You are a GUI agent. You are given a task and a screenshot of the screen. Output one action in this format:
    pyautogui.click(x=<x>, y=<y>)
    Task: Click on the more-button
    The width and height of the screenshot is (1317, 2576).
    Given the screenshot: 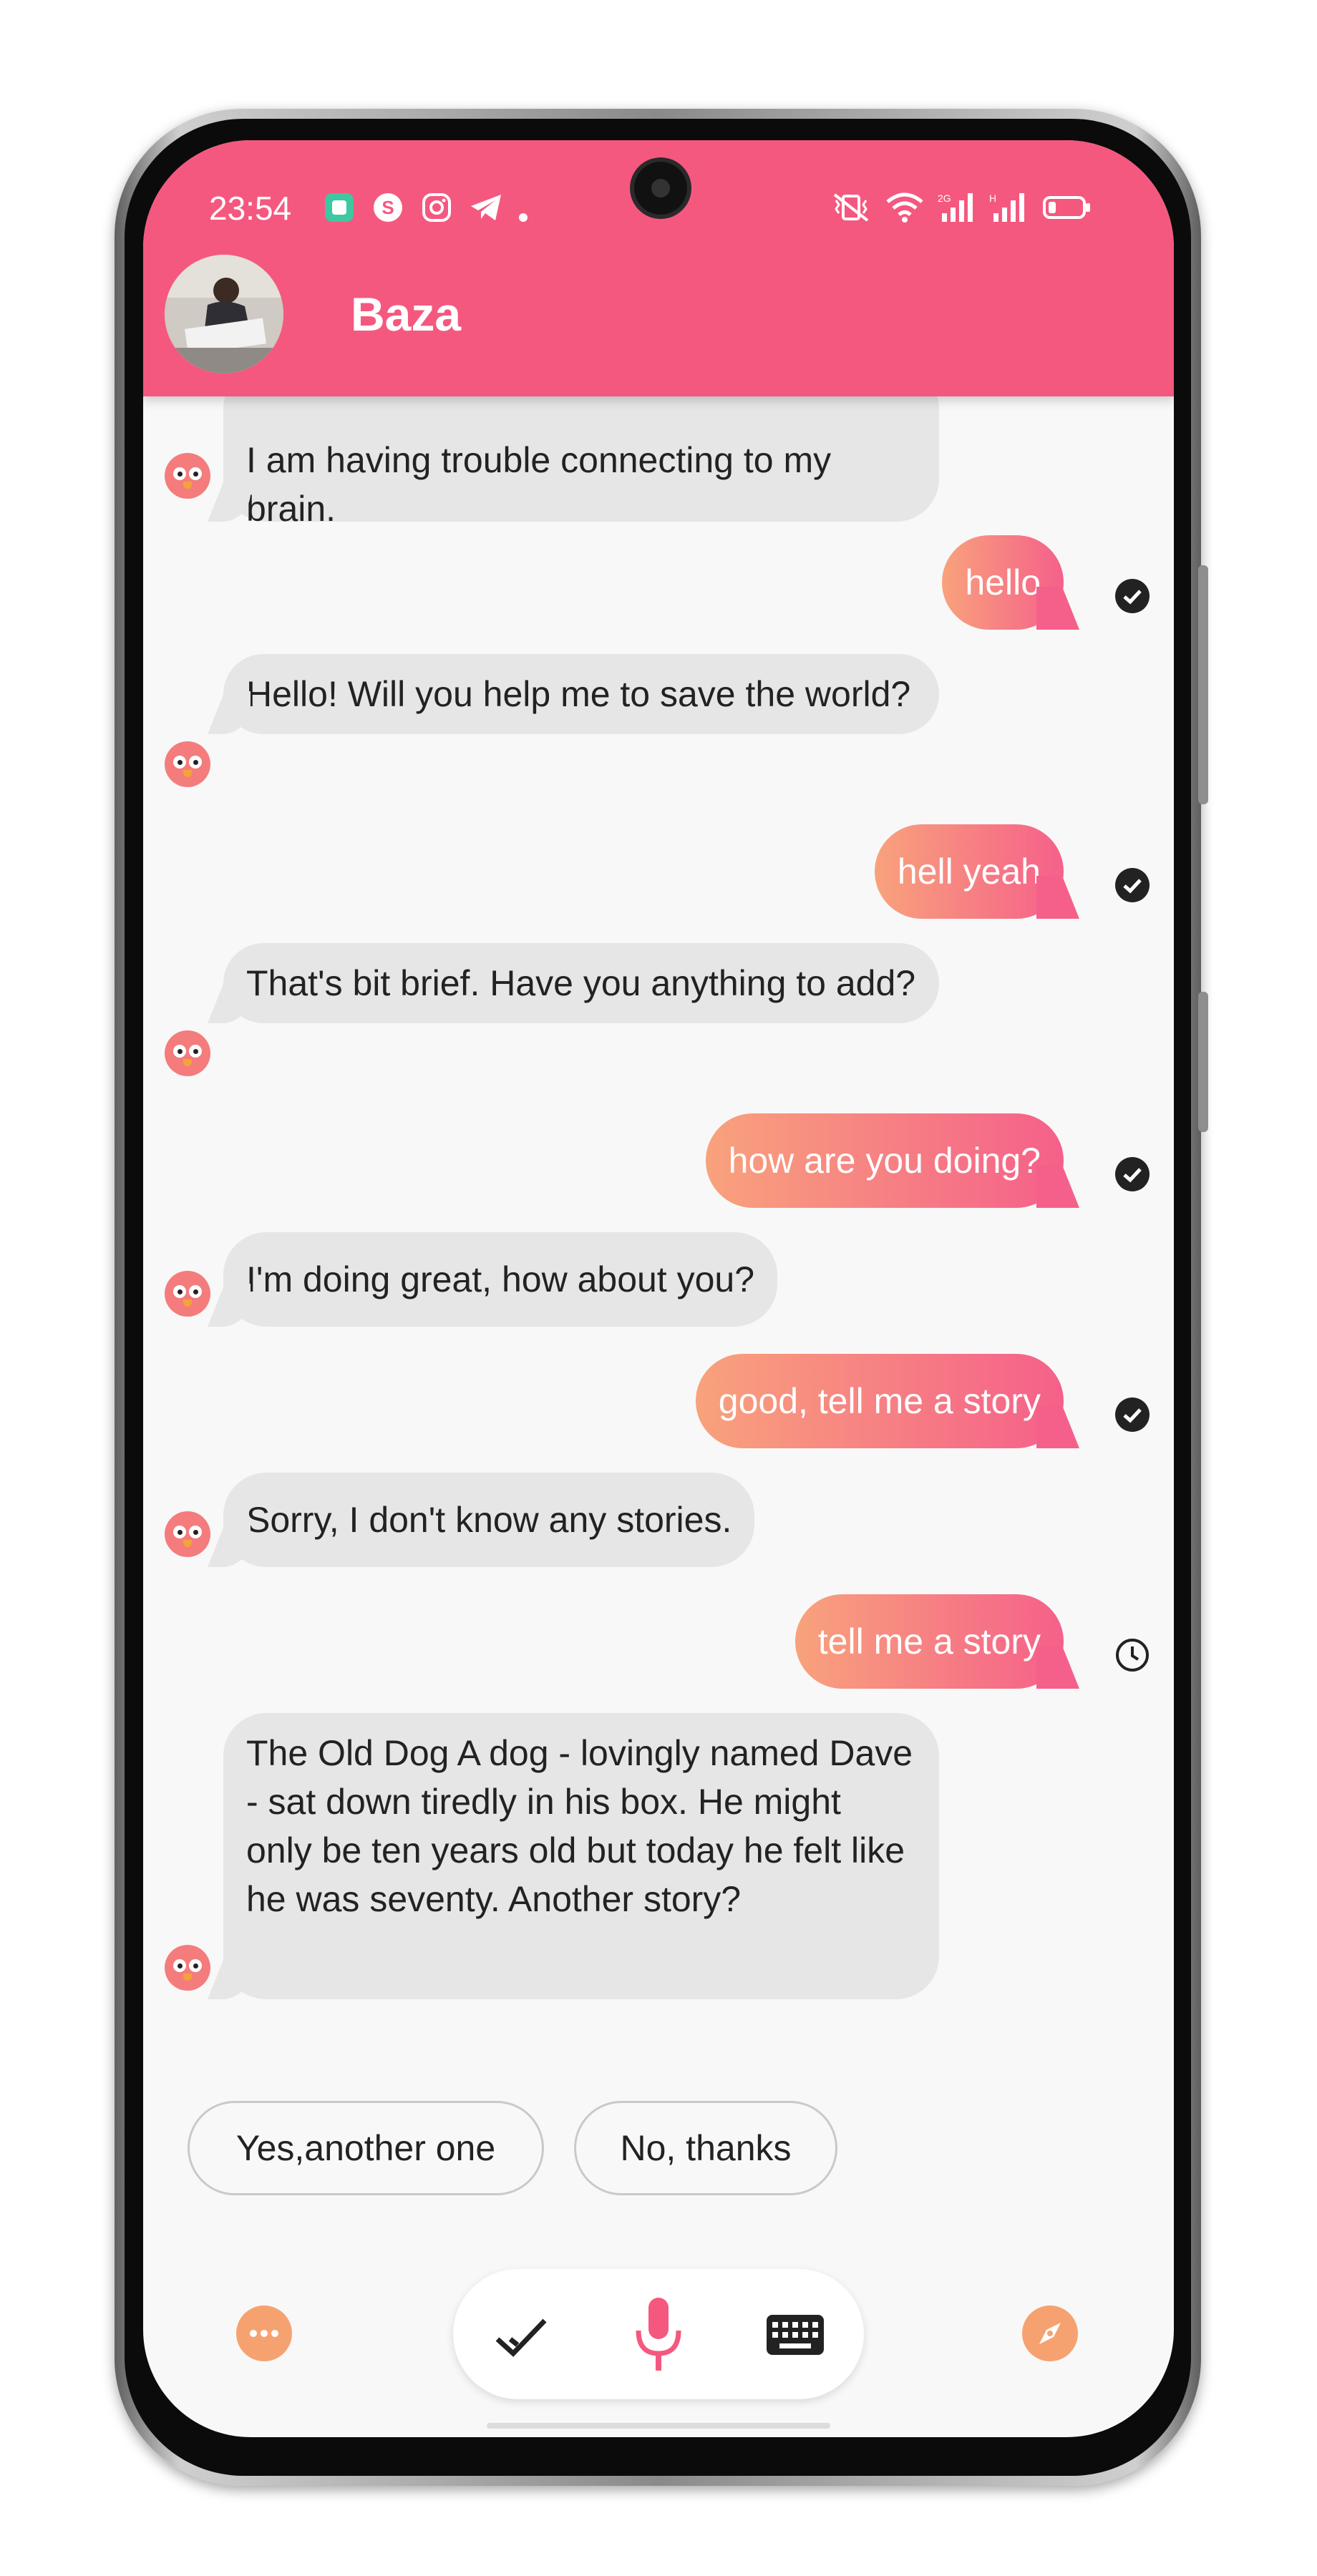 What is the action you would take?
    pyautogui.click(x=264, y=2333)
    